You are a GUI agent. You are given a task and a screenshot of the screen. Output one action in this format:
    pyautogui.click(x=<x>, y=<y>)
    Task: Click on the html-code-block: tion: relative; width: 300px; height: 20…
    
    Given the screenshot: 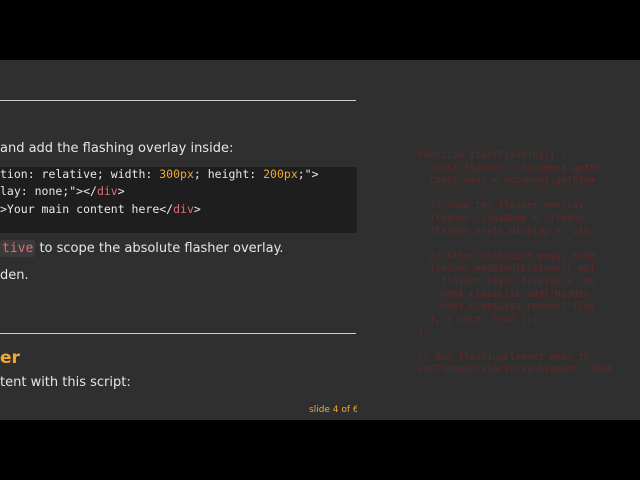 What is the action you would take?
    pyautogui.click(x=178, y=200)
    